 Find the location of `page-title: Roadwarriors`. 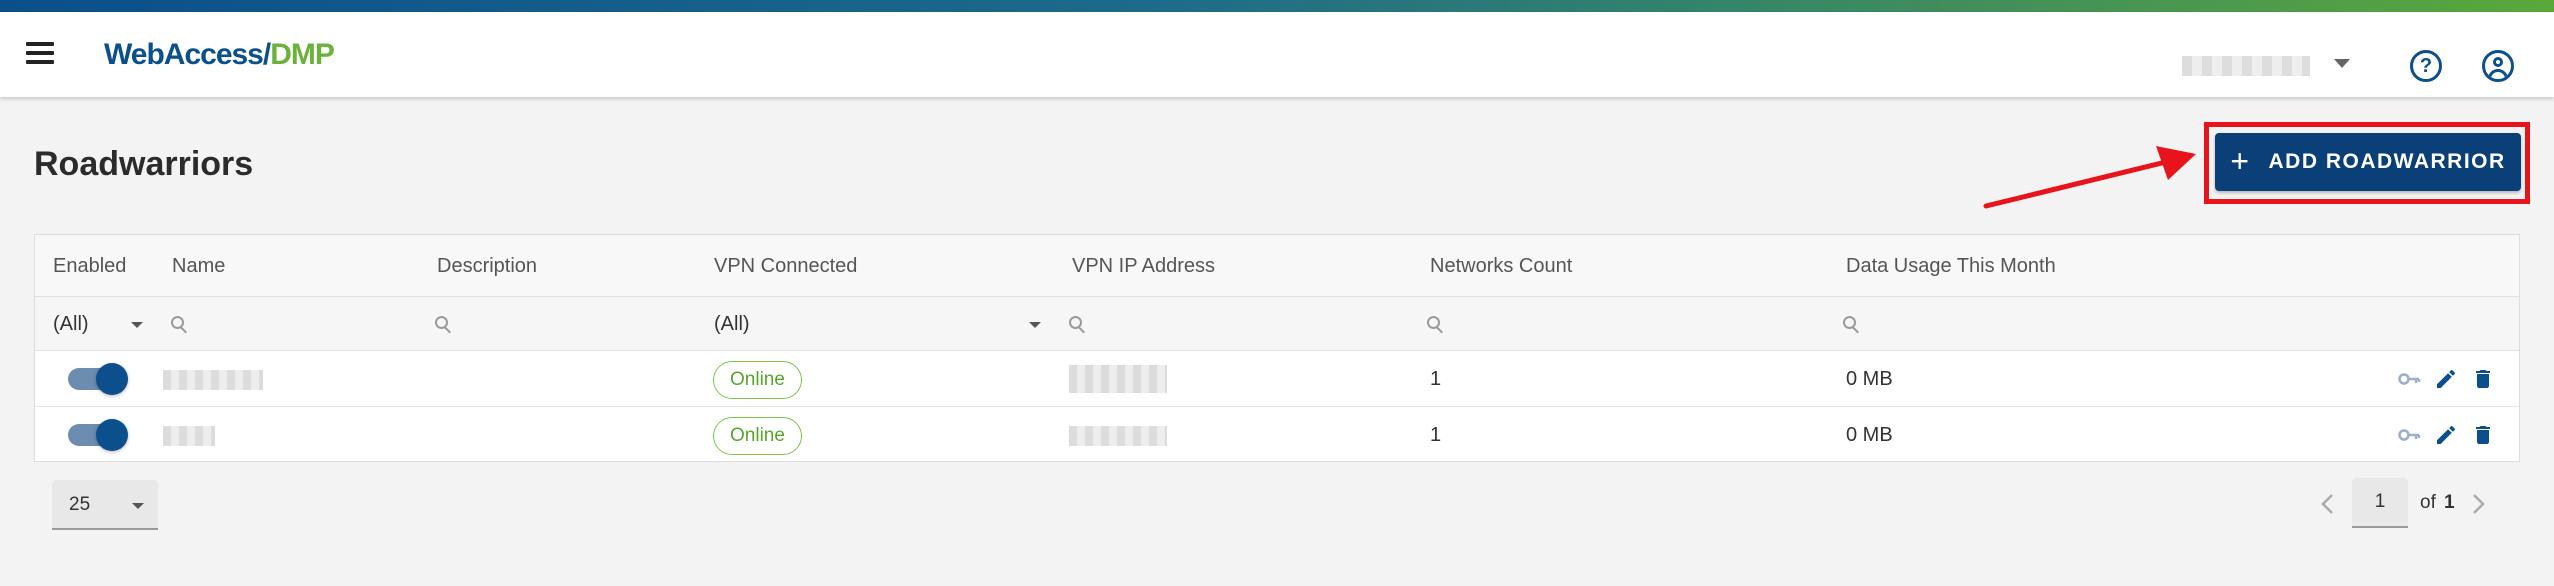

page-title: Roadwarriors is located at coordinates (144, 164).